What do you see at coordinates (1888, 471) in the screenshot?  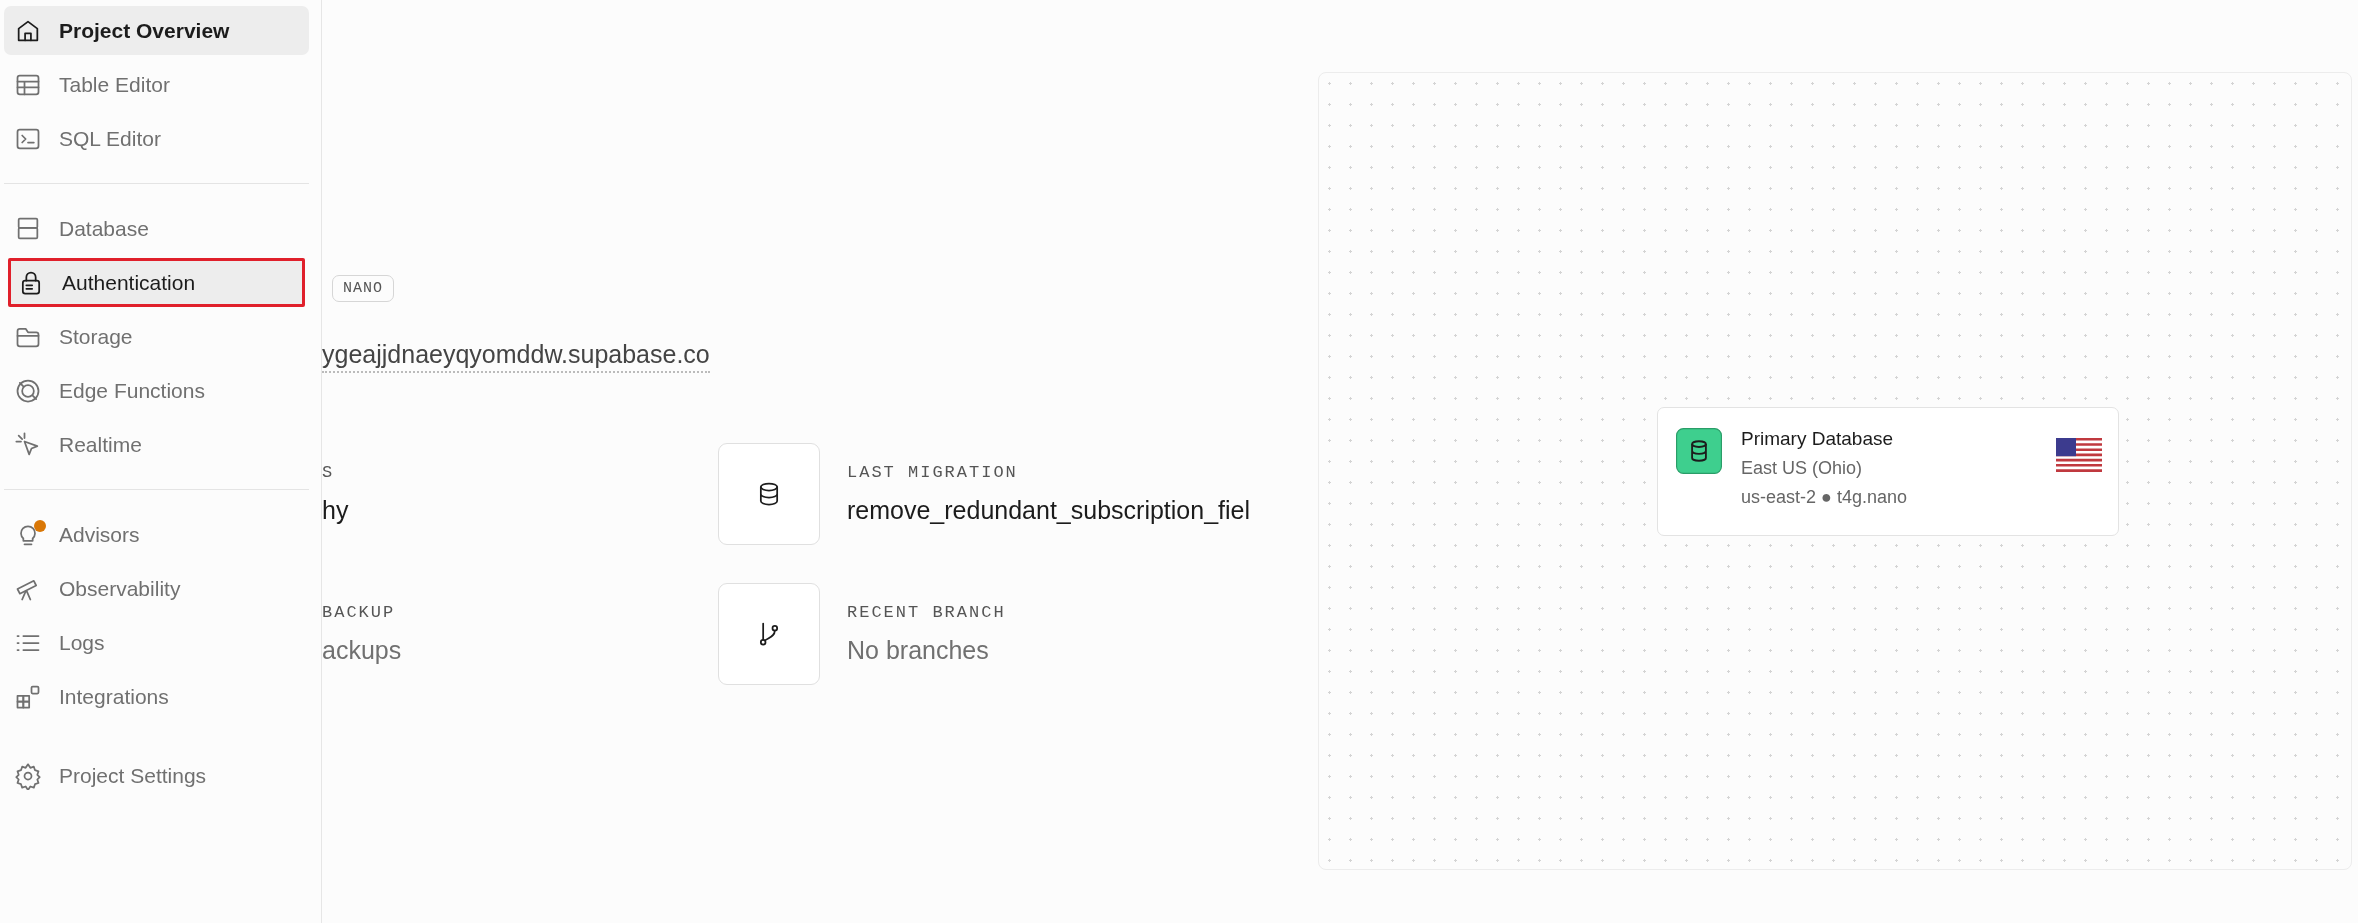 I see `database-card: Primary Database East US (Ohio) us-east-2 ● t4g.nano` at bounding box center [1888, 471].